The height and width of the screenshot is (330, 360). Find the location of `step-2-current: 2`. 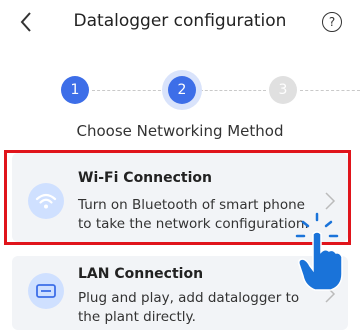

step-2-current: 2 is located at coordinates (182, 90).